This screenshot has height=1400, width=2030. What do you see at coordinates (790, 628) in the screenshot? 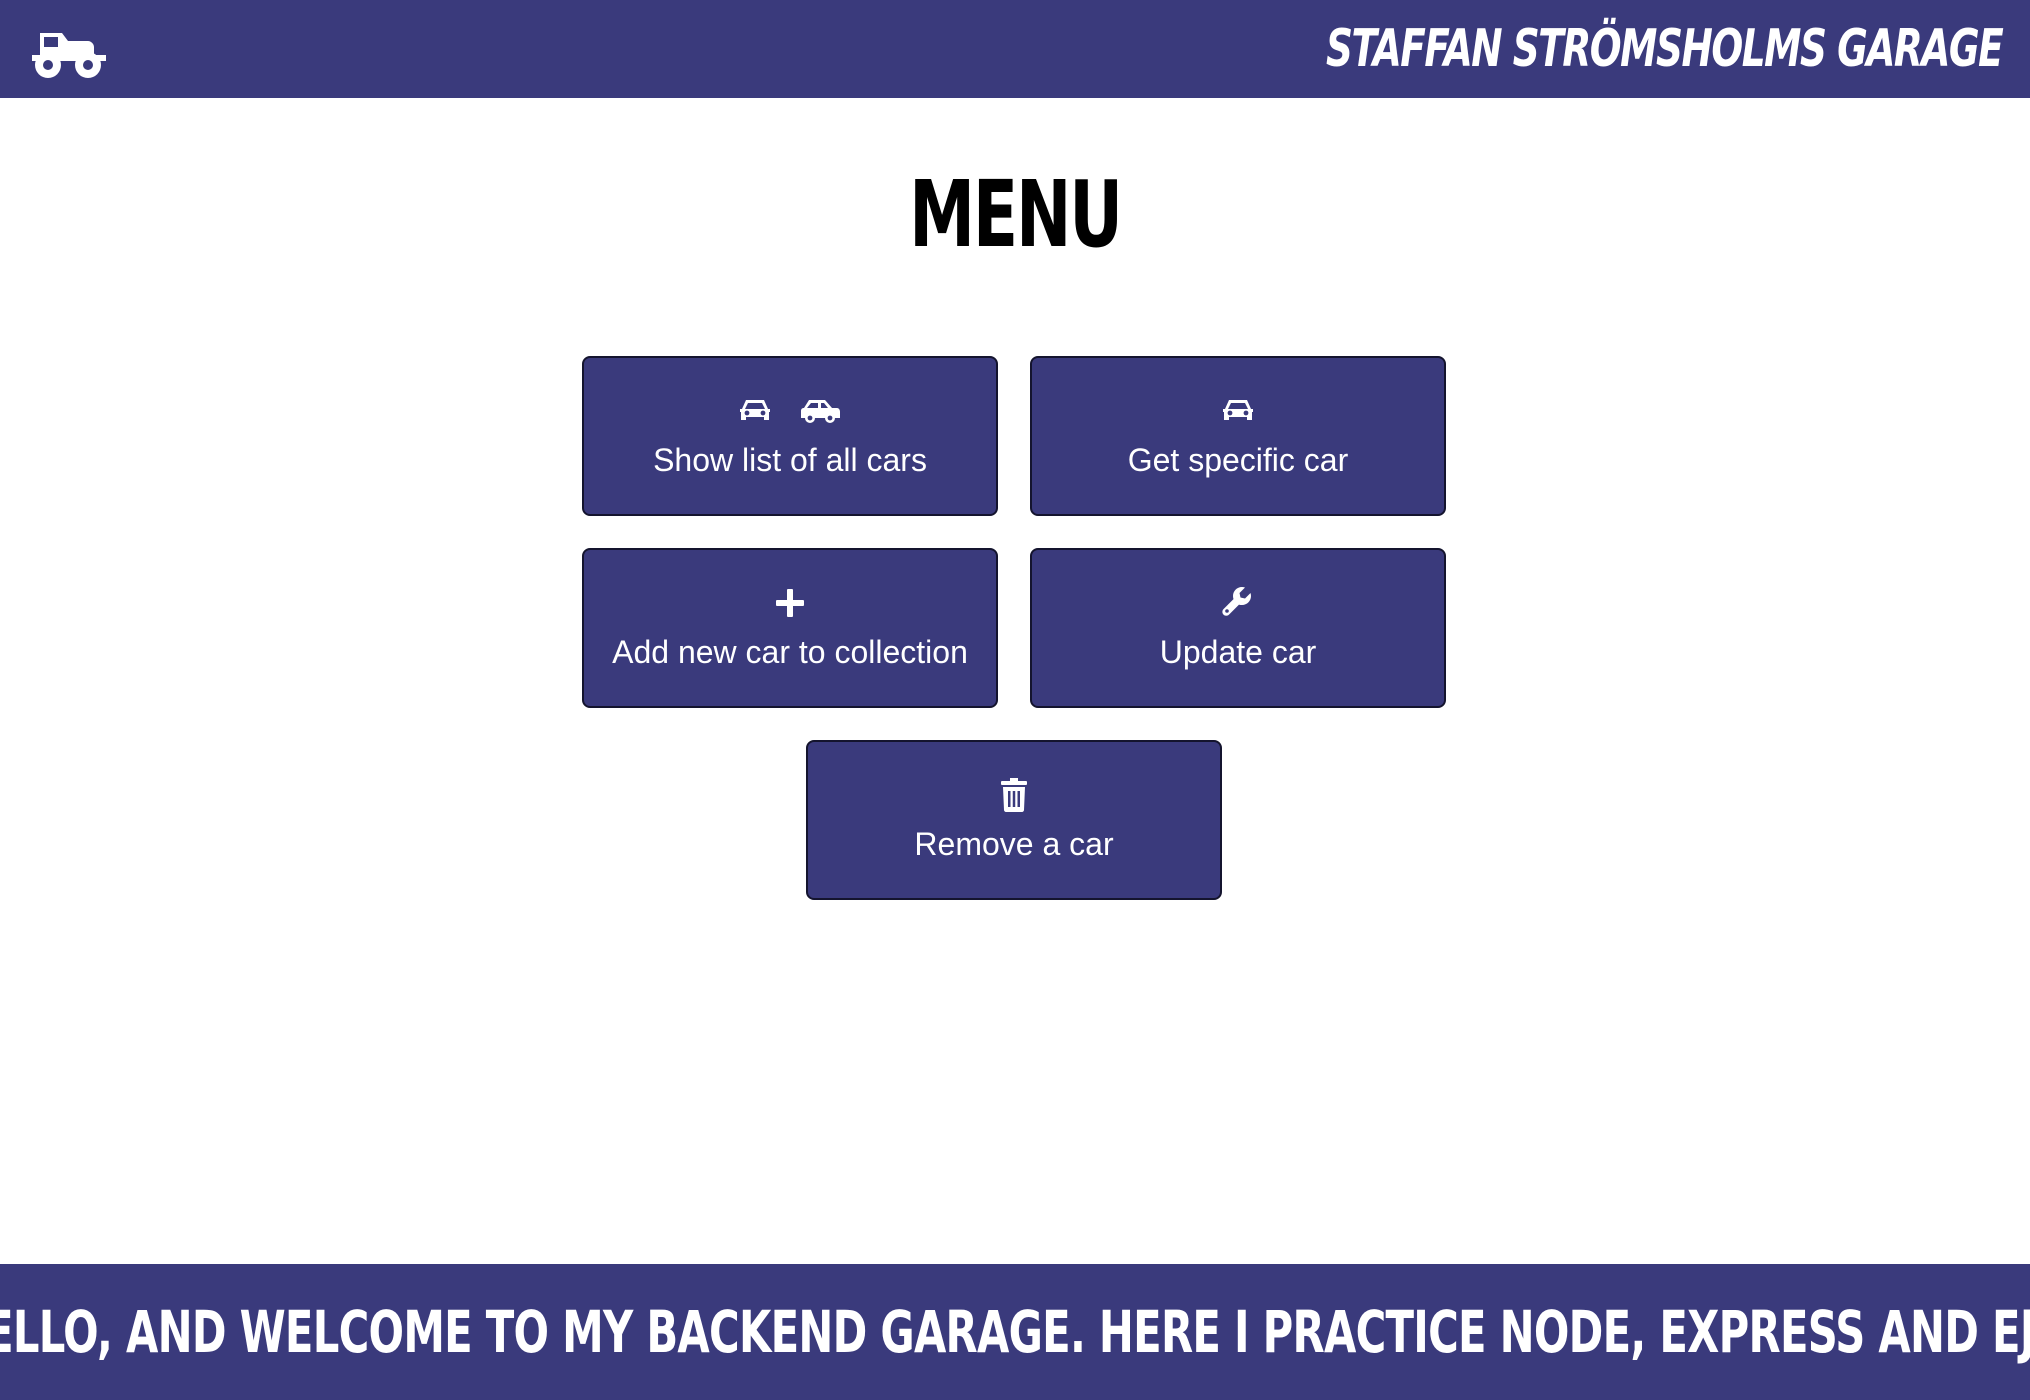
I see `add-car-button: Add new car to collection` at bounding box center [790, 628].